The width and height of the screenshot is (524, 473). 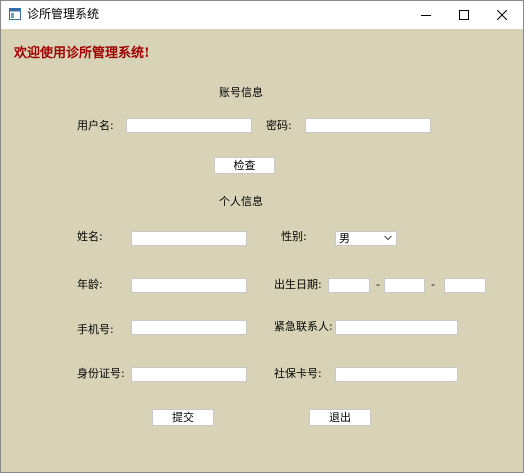 What do you see at coordinates (294, 236) in the screenshot?
I see `gender-label: 性别:` at bounding box center [294, 236].